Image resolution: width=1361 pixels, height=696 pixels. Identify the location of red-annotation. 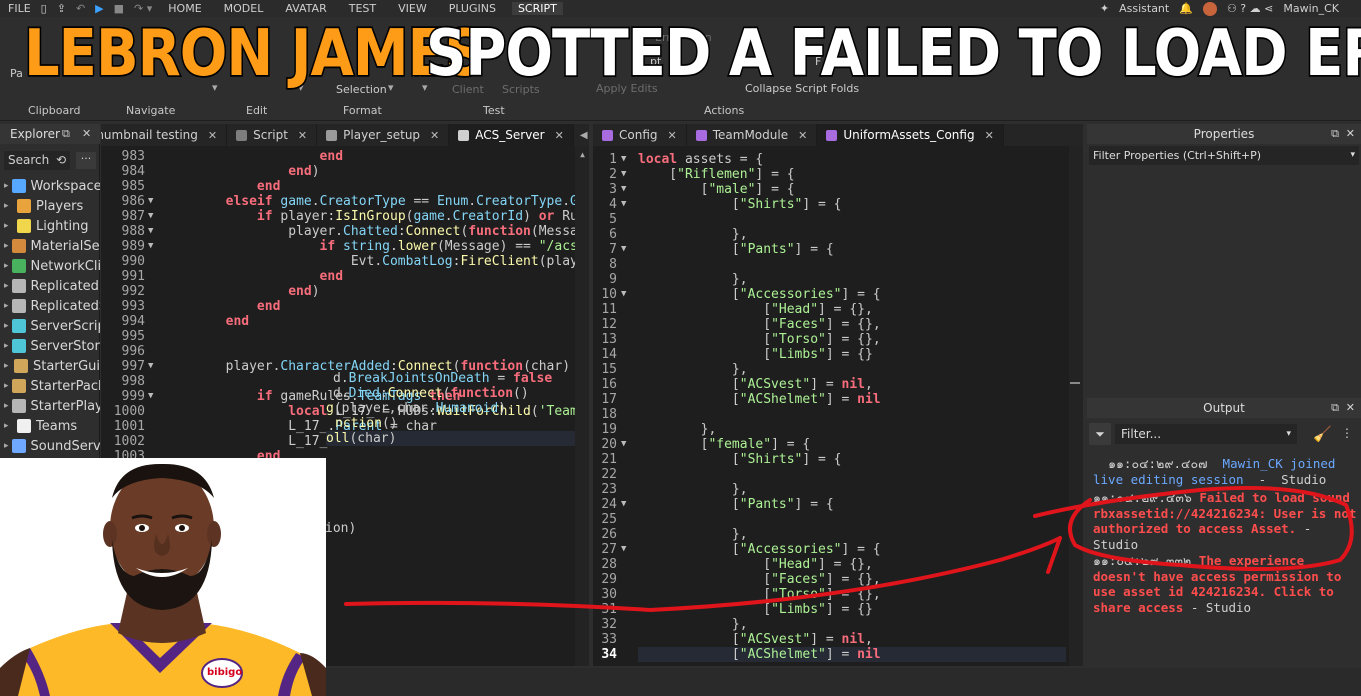
(849, 549).